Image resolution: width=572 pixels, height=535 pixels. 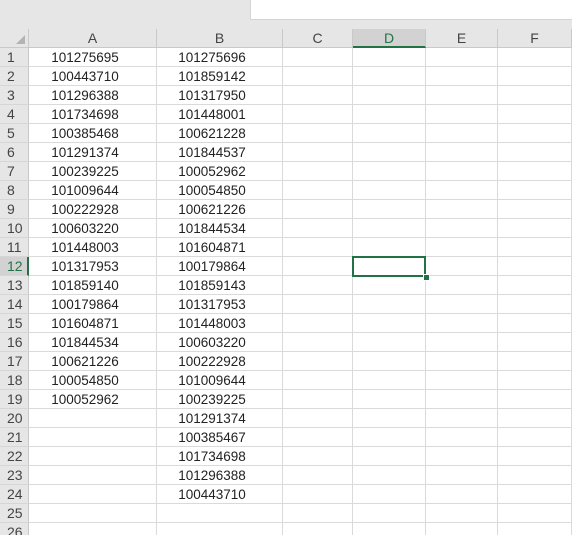 What do you see at coordinates (85, 190) in the screenshot?
I see `cell-a8: 101009644` at bounding box center [85, 190].